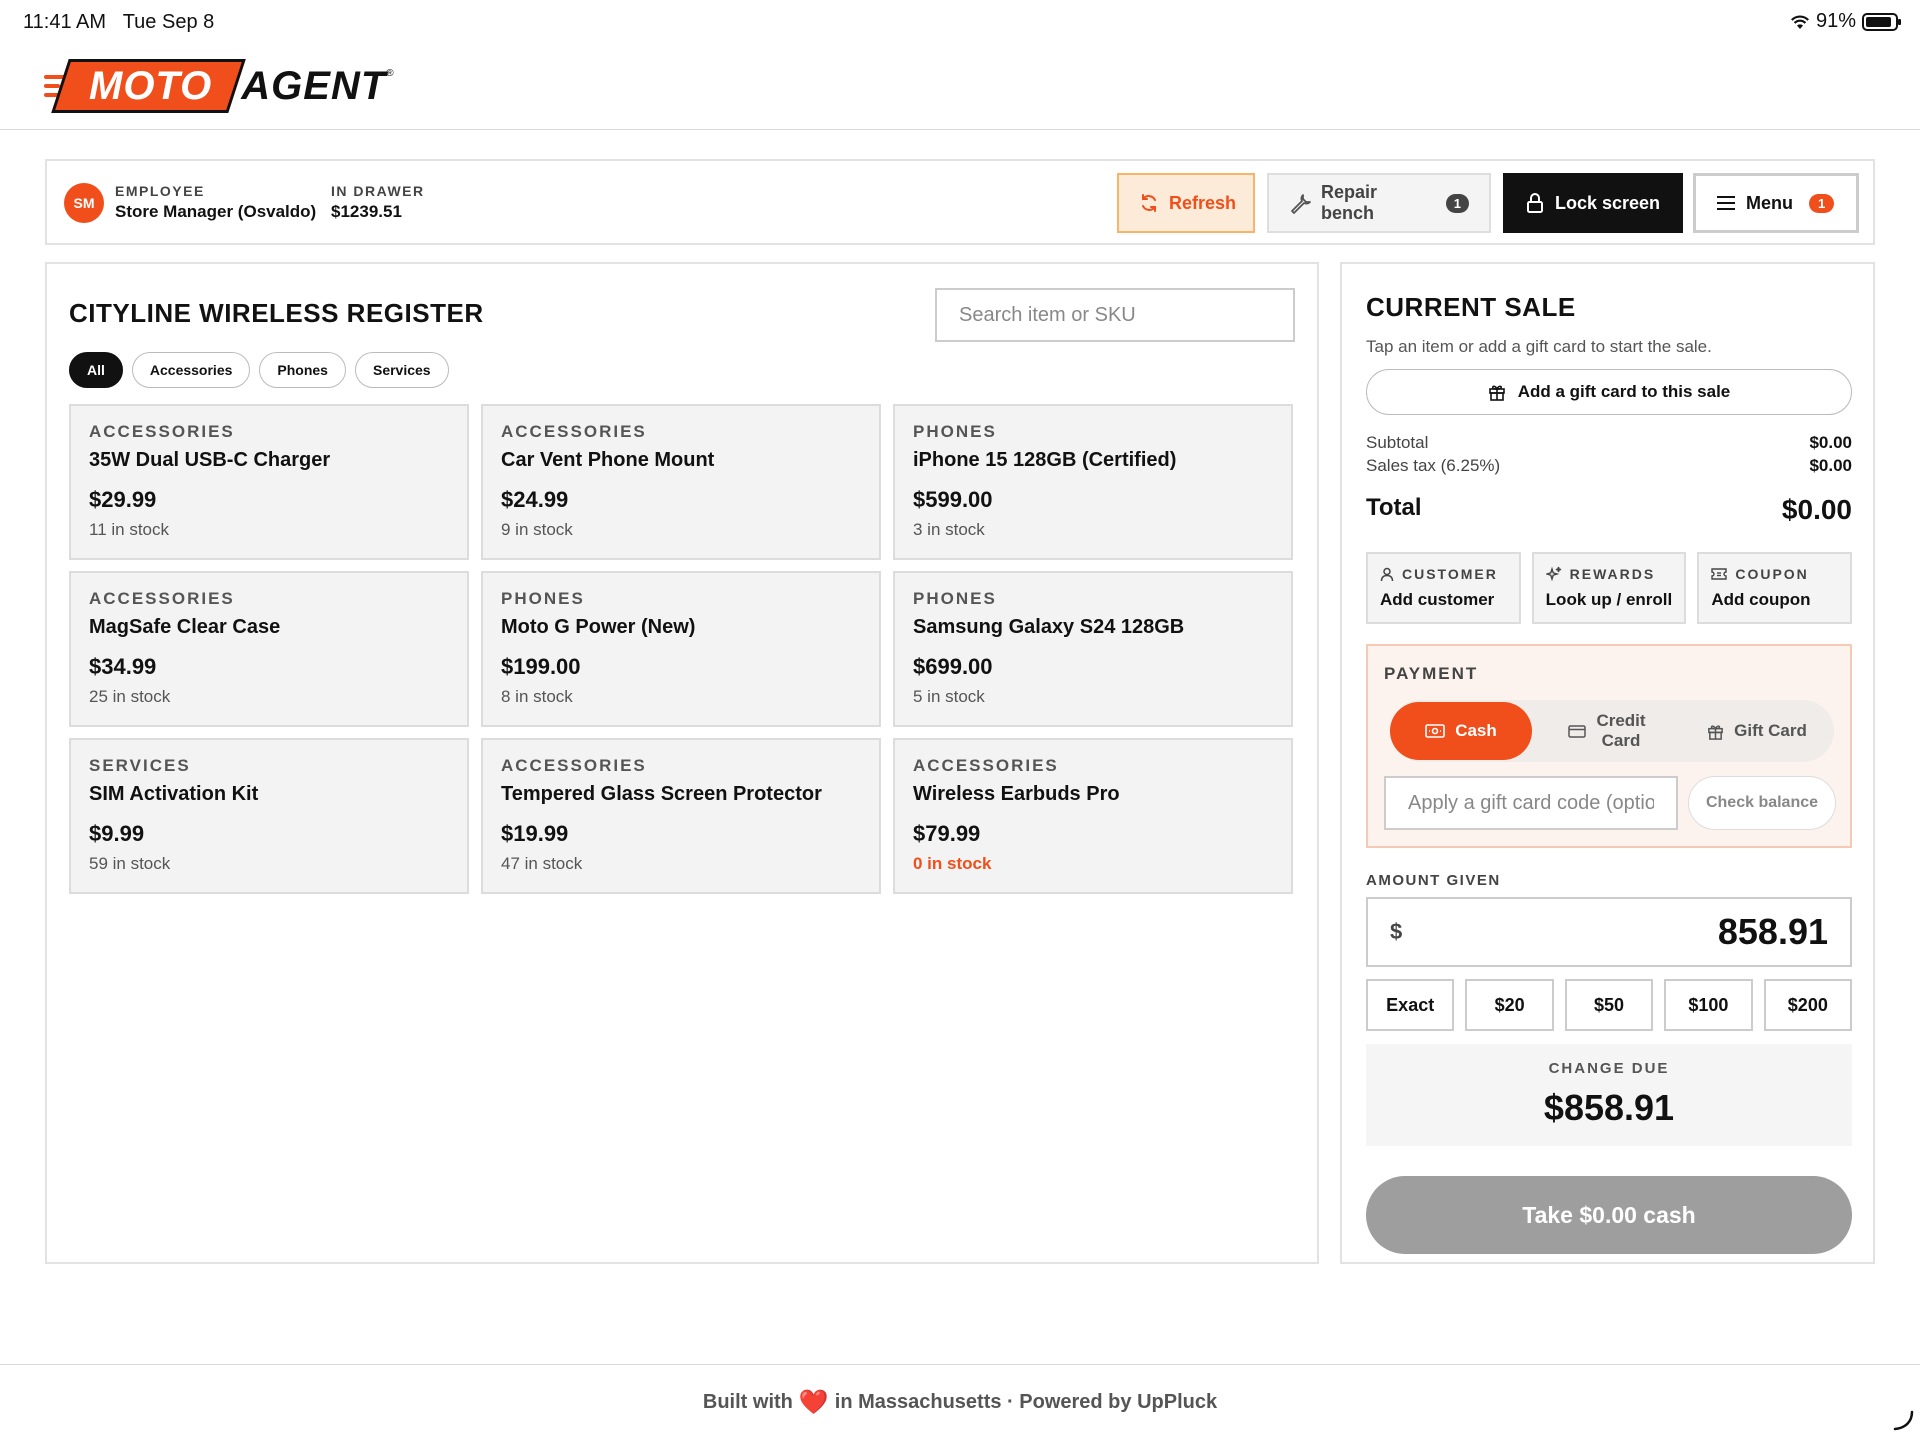 This screenshot has width=1920, height=1439. I want to click on quick-amount-exact: Exact, so click(1410, 1005).